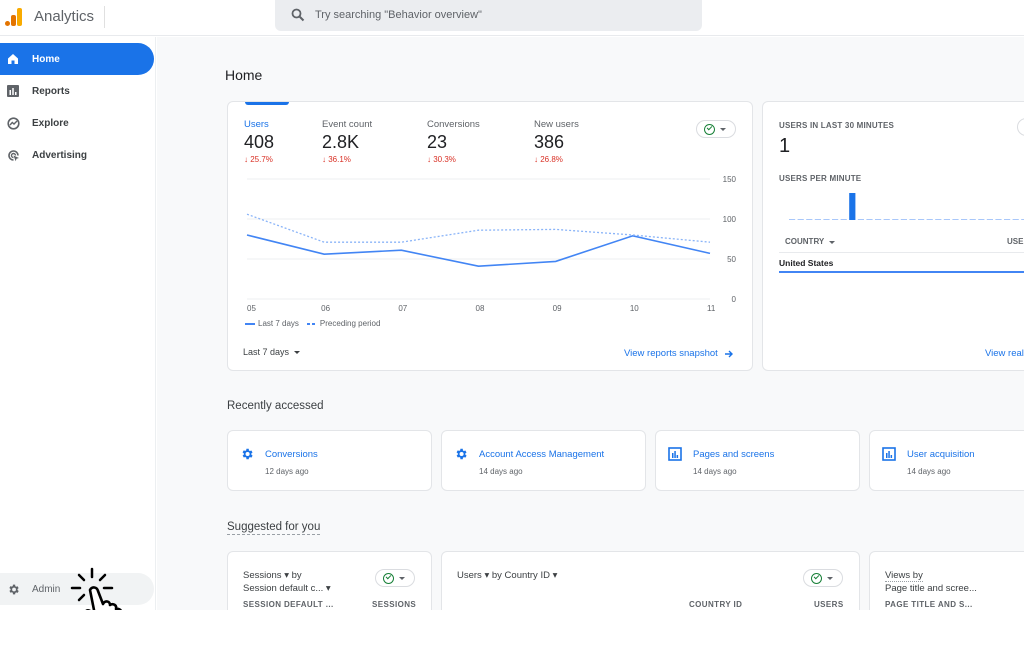 This screenshot has height=648, width=1024. Describe the element at coordinates (275, 406) in the screenshot. I see `recently-accessed-title: Recently accessed` at that location.